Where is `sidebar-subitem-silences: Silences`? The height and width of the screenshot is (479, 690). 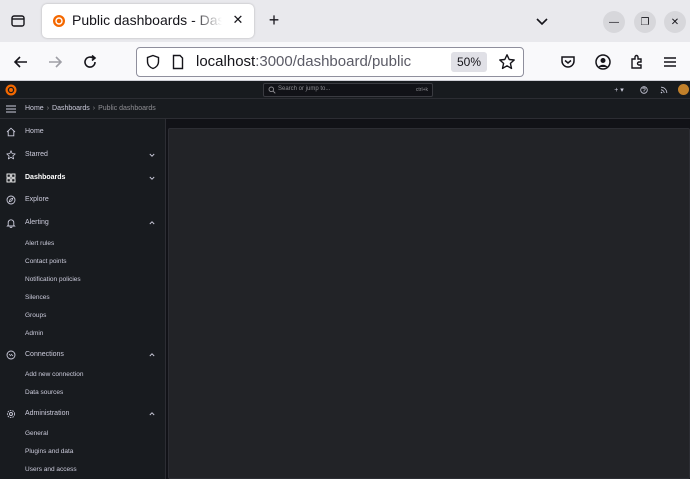
sidebar-subitem-silences: Silences is located at coordinates (83, 298).